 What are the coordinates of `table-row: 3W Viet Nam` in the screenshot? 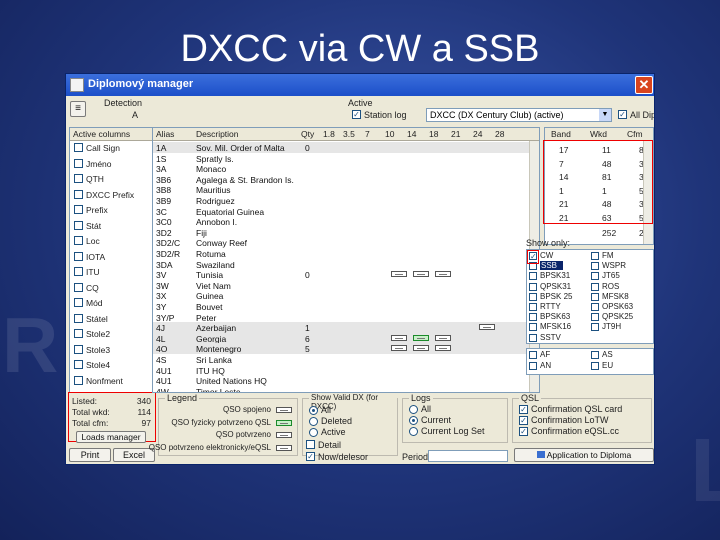 It's located at (346, 285).